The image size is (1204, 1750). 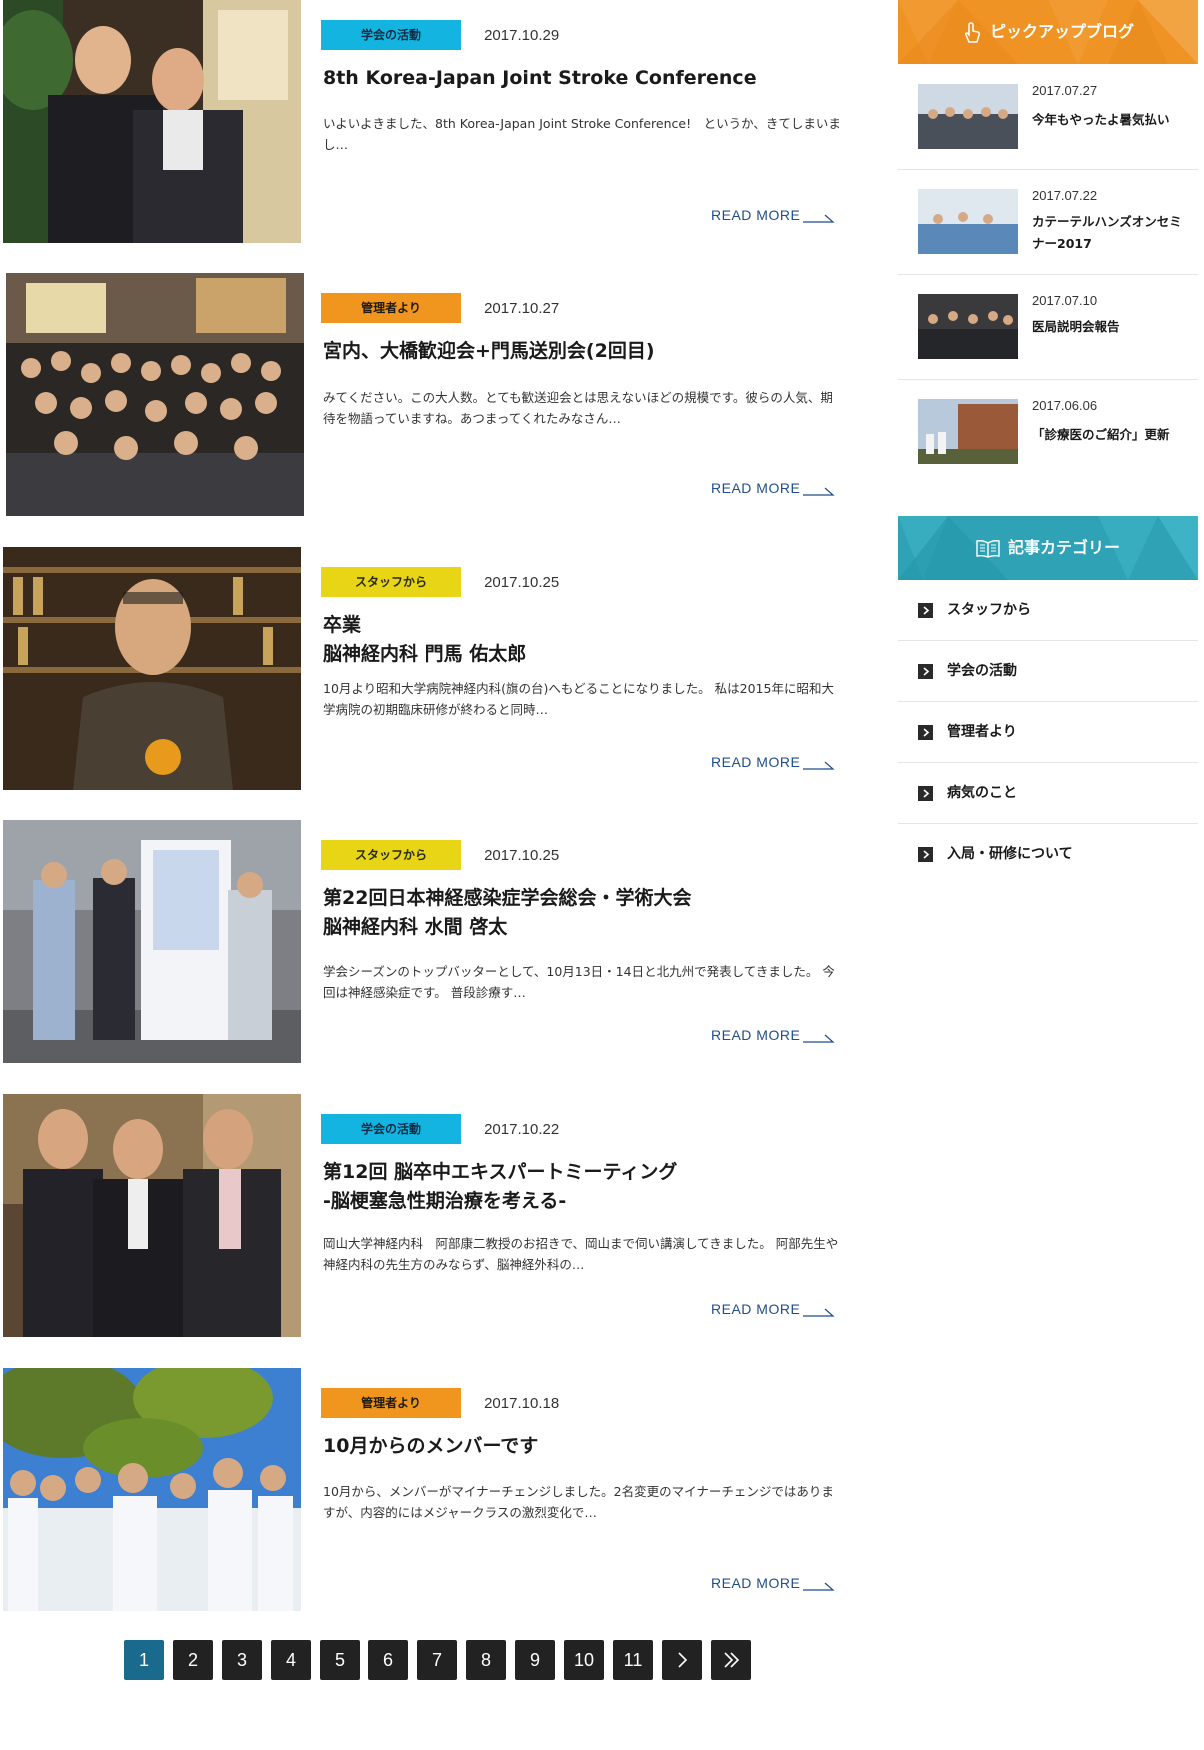 What do you see at coordinates (522, 35) in the screenshot?
I see `post-date: 2017.10.29` at bounding box center [522, 35].